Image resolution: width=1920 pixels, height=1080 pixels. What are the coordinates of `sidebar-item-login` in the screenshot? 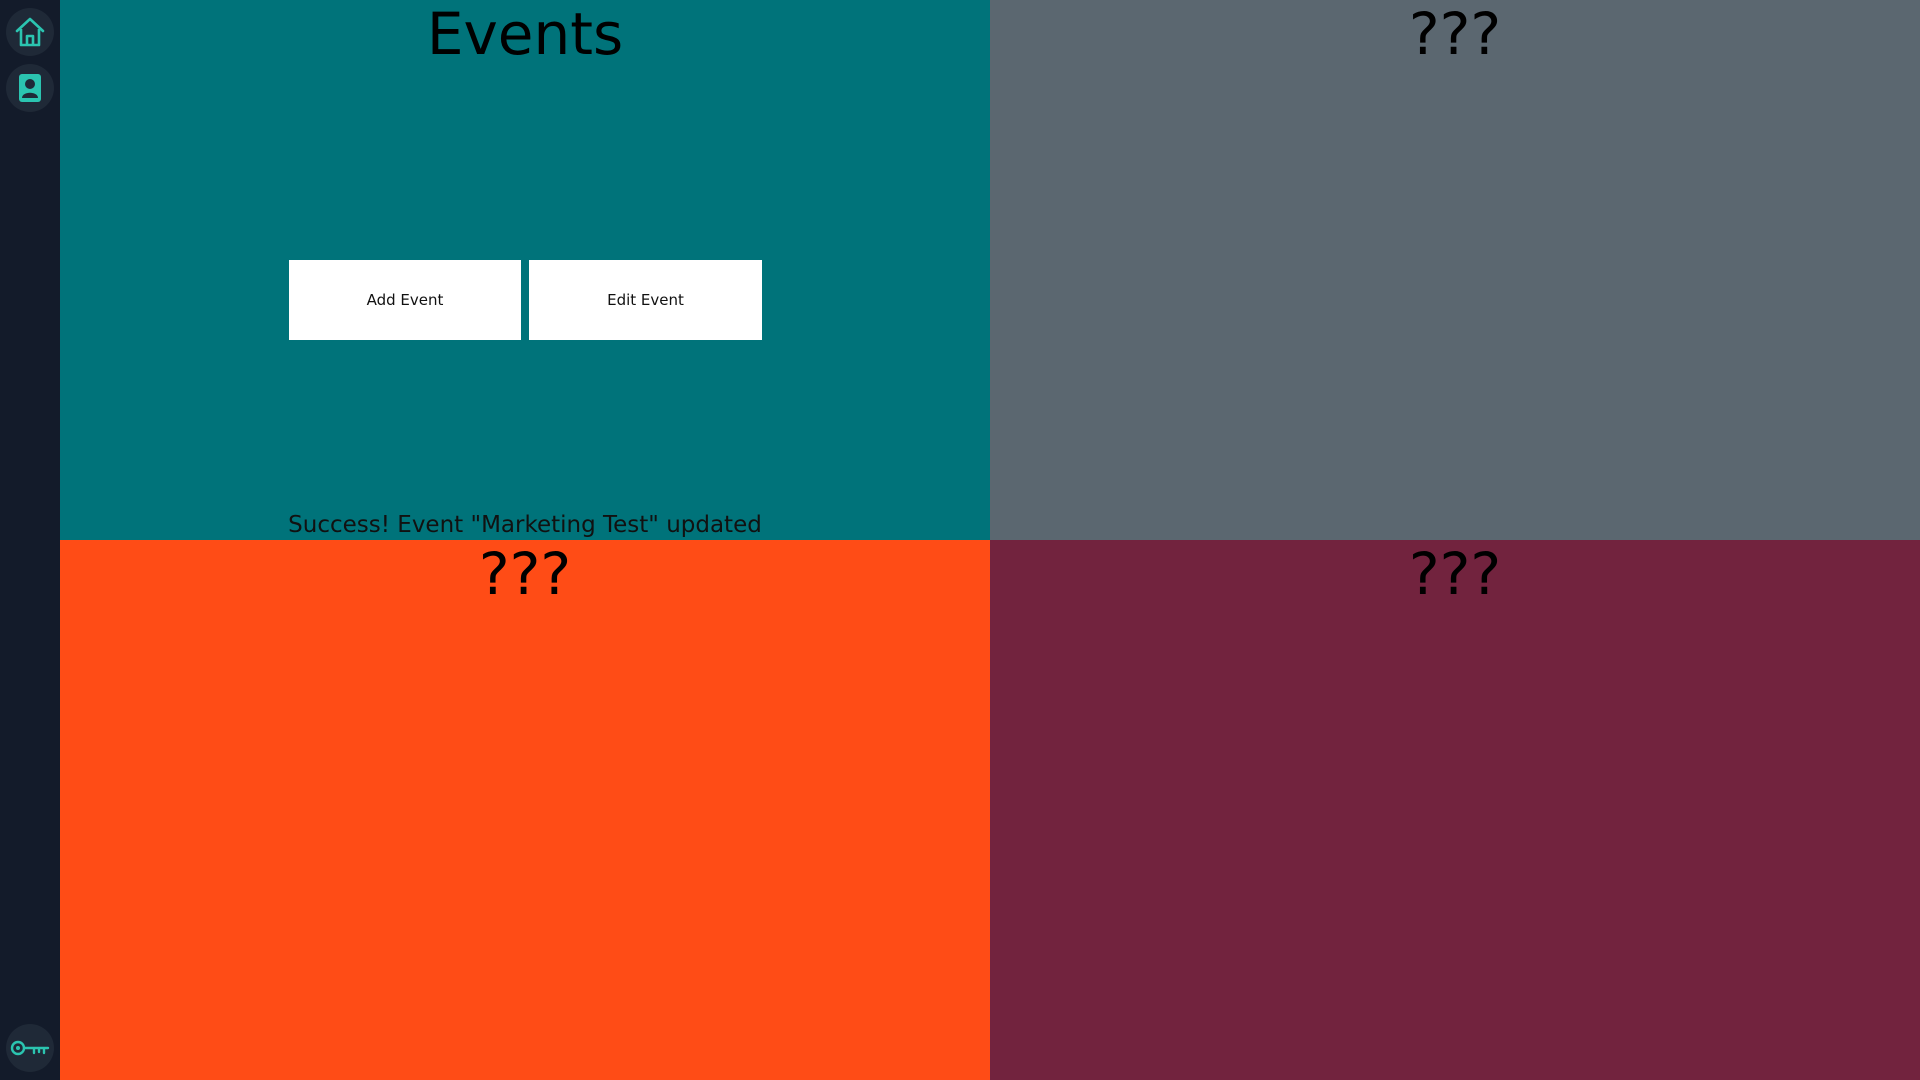 It's located at (30, 1048).